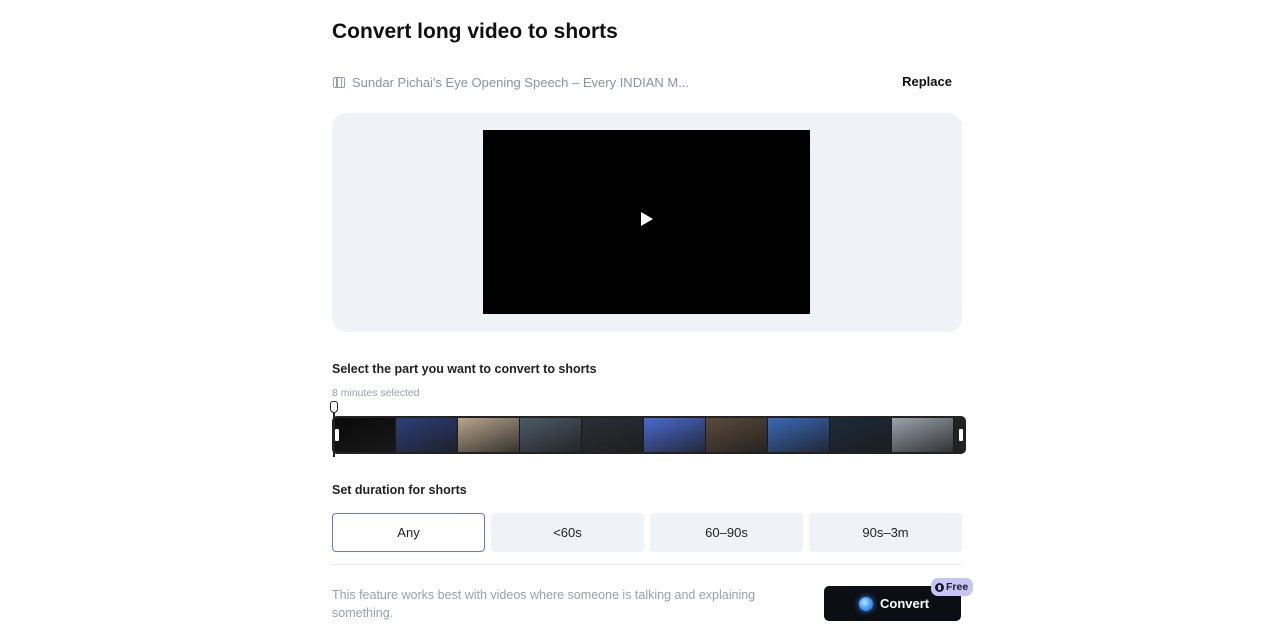 This screenshot has width=1280, height=636. I want to click on duration-option-60-90s: 60–90s, so click(726, 532).